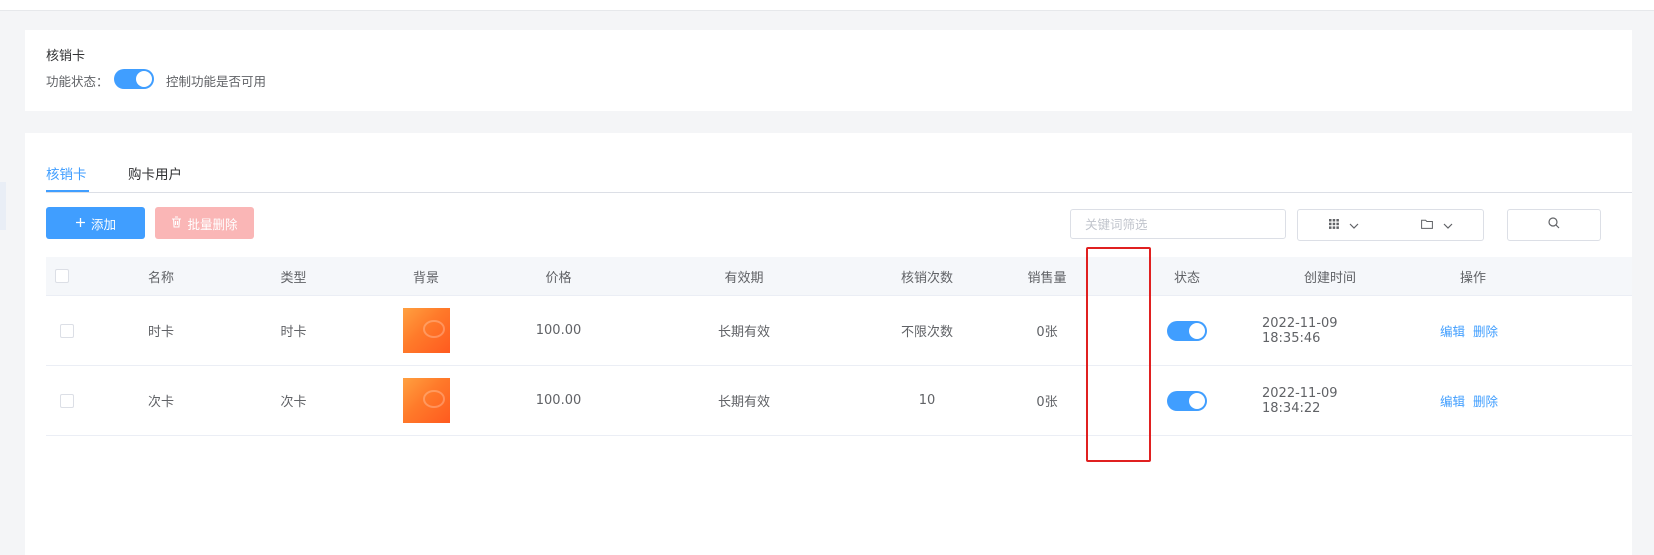 The image size is (1654, 555). Describe the element at coordinates (77, 81) in the screenshot. I see `status-label: 功能状态：` at that location.